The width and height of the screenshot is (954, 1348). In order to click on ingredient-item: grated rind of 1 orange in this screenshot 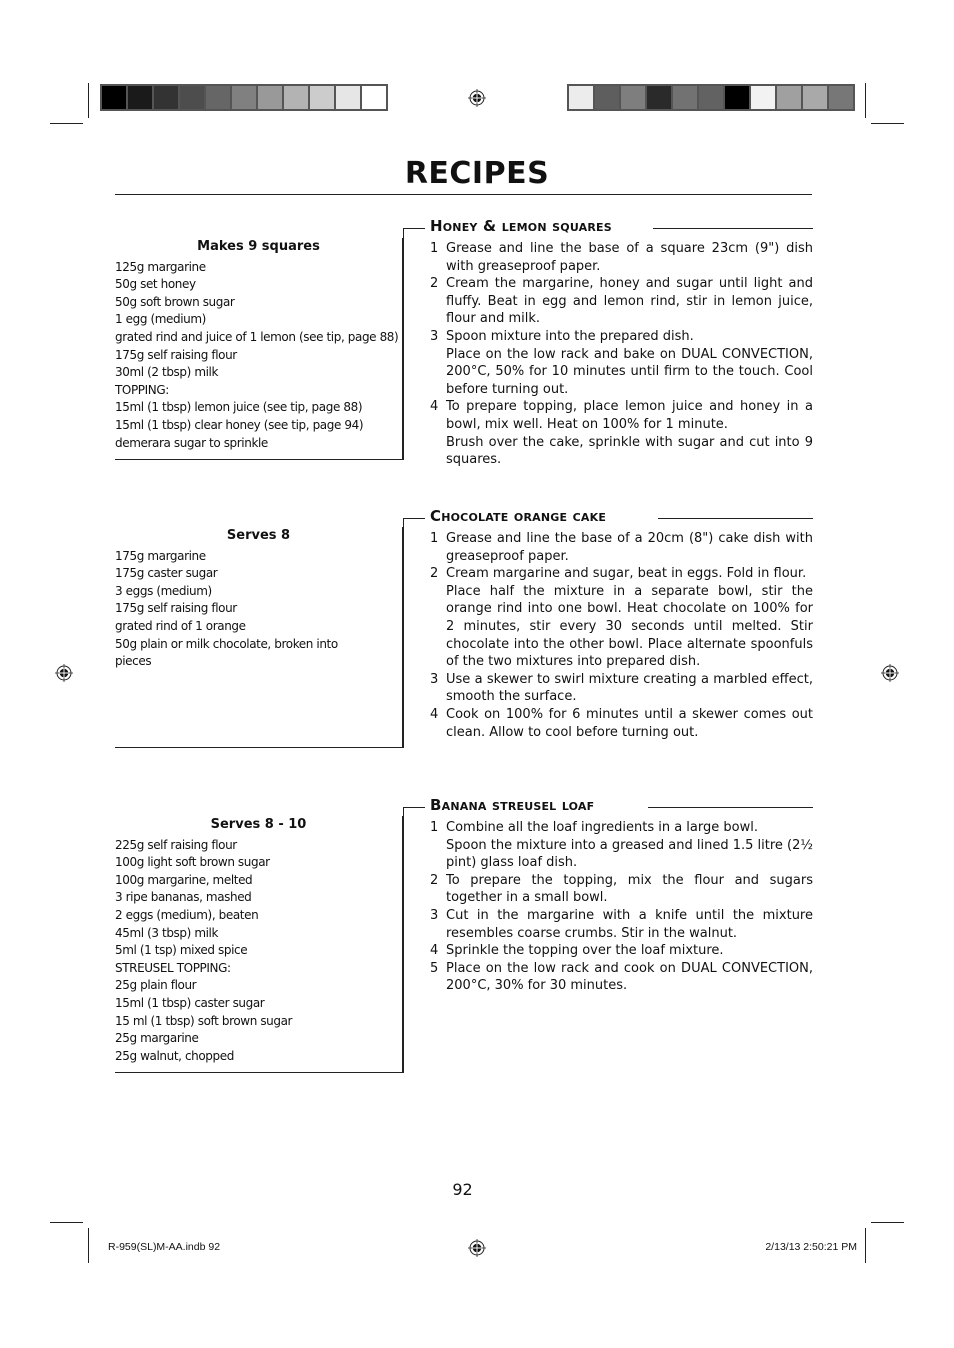, I will do `click(180, 625)`.